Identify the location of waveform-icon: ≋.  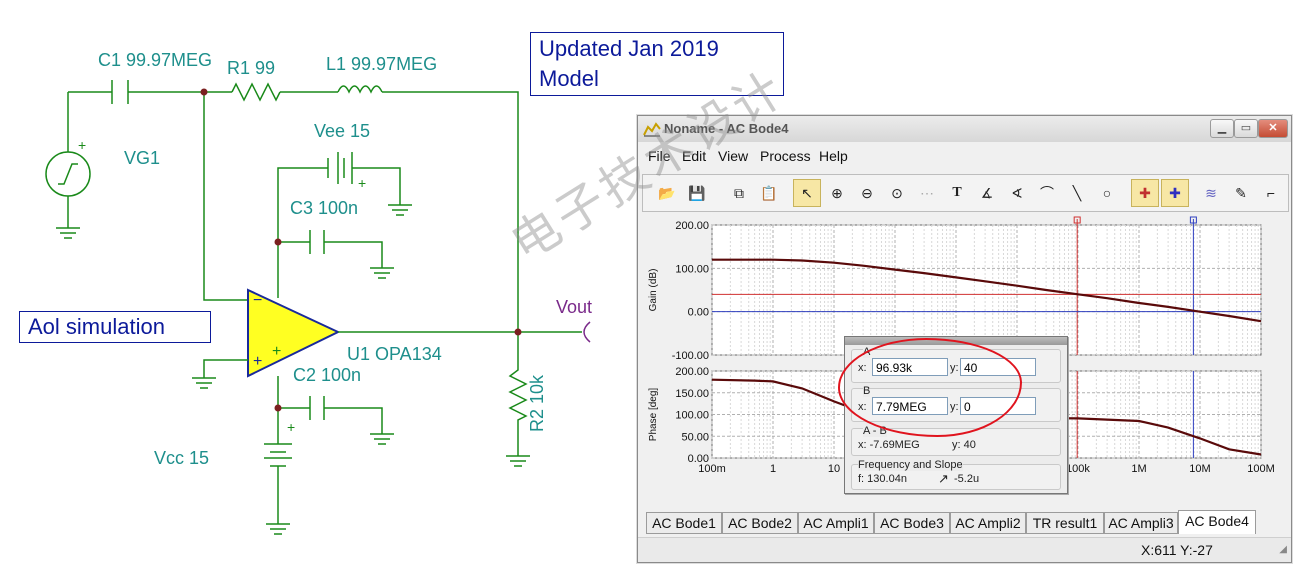
(1211, 193).